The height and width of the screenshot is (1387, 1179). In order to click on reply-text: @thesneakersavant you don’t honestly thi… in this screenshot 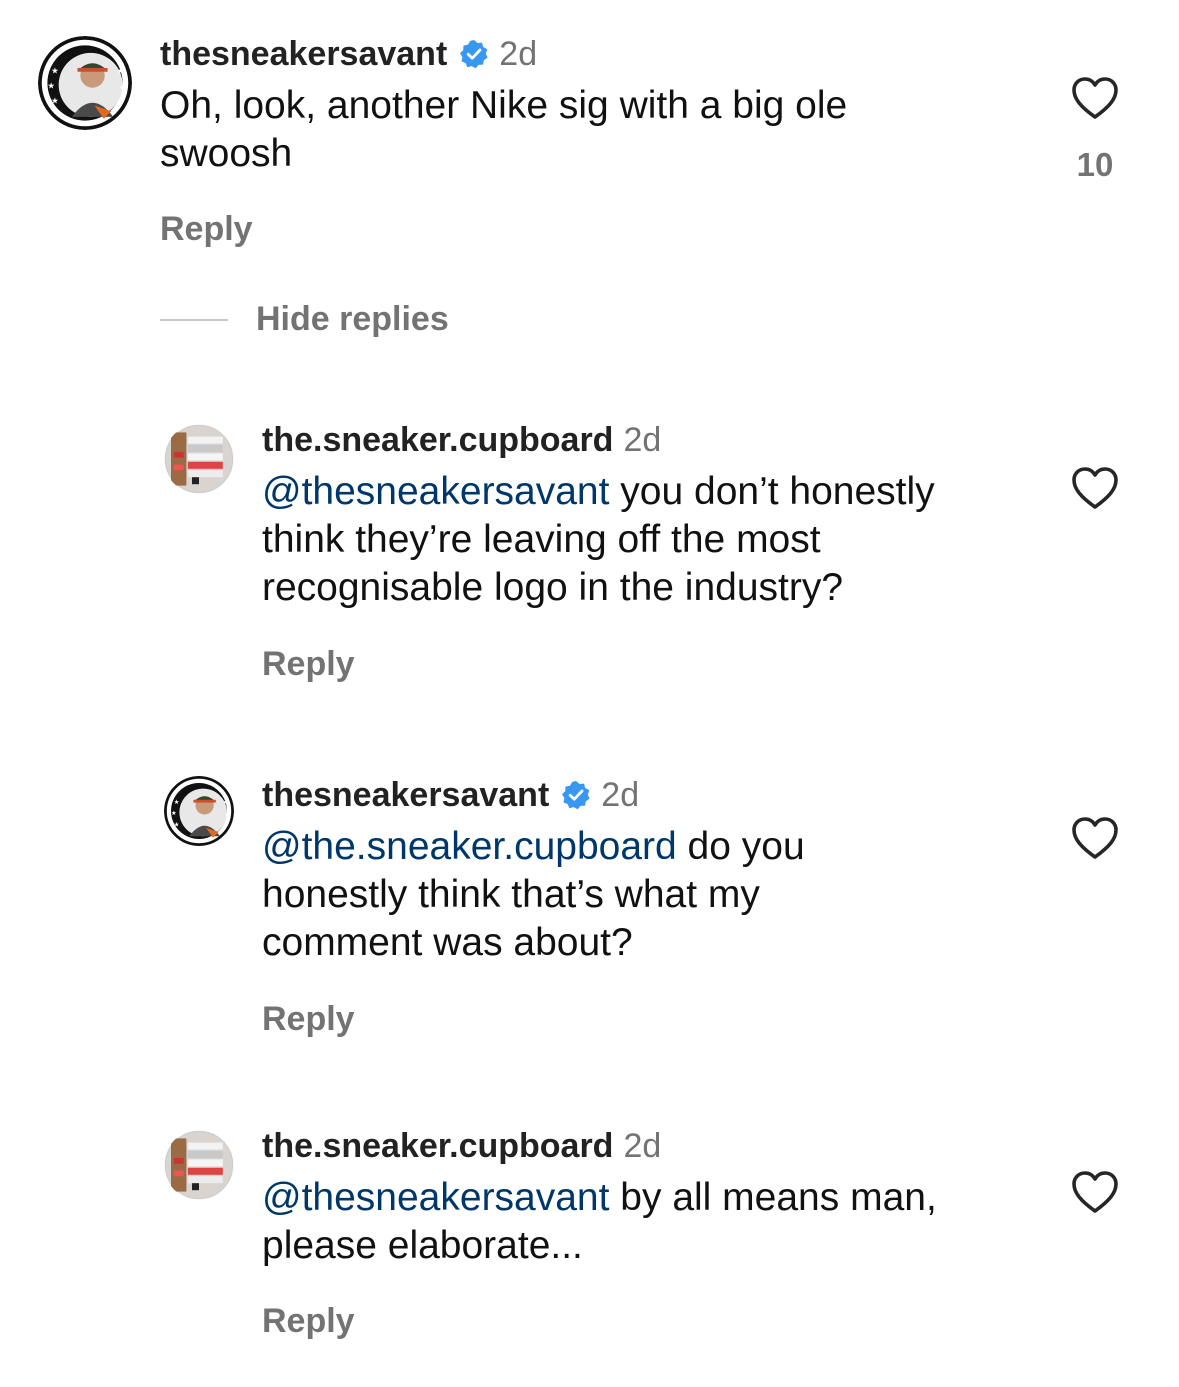, I will do `click(652, 540)`.